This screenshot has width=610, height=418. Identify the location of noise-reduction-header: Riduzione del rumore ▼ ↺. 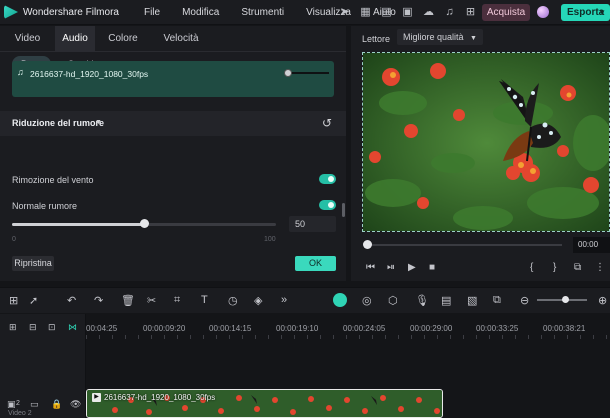
(173, 123).